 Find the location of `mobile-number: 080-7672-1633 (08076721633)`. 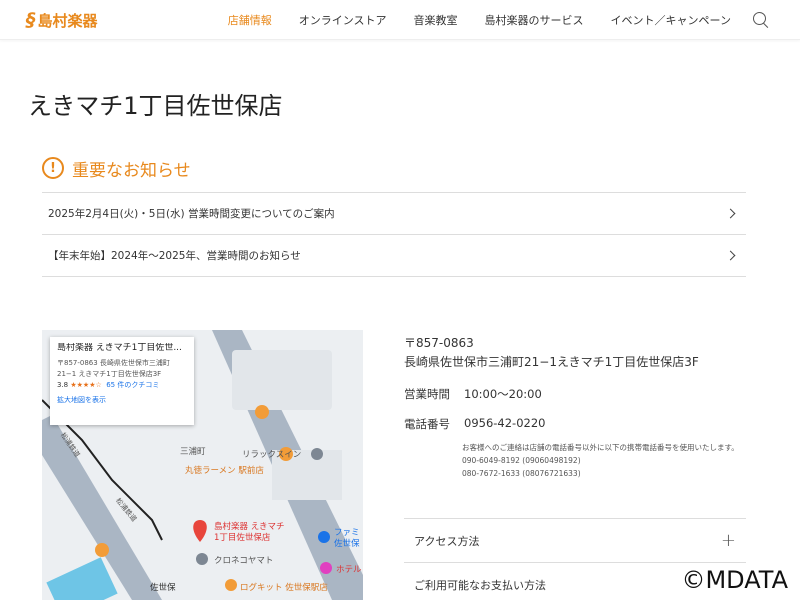

mobile-number: 080-7672-1633 (08076721633) is located at coordinates (607, 473).